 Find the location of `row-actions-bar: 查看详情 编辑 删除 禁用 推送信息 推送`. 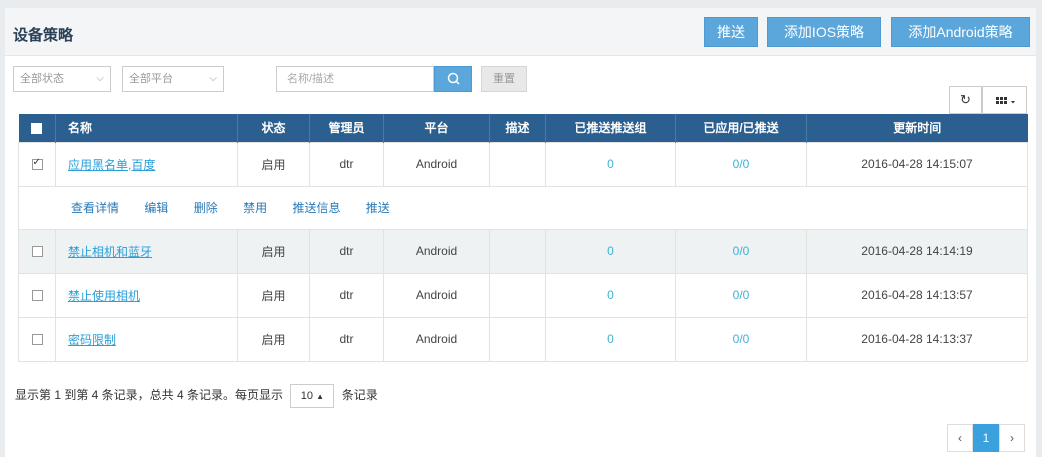

row-actions-bar: 查看详情 编辑 删除 禁用 推送信息 推送 is located at coordinates (523, 207).